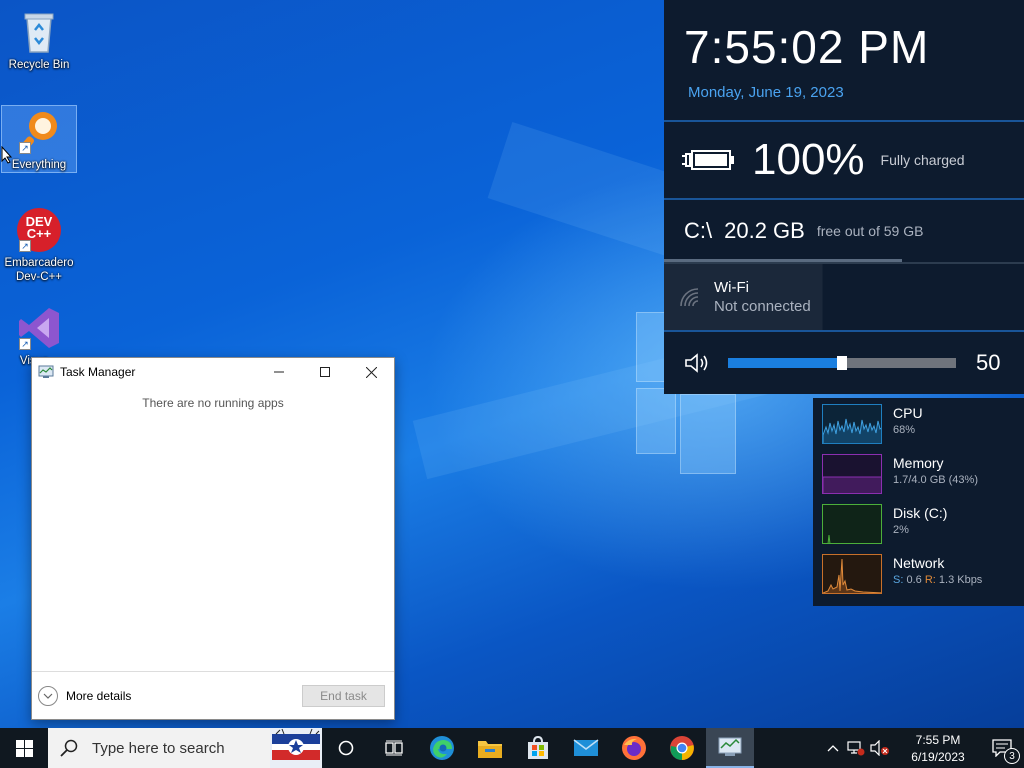 The image size is (1024, 768). I want to click on volume-slider-thumb, so click(842, 363).